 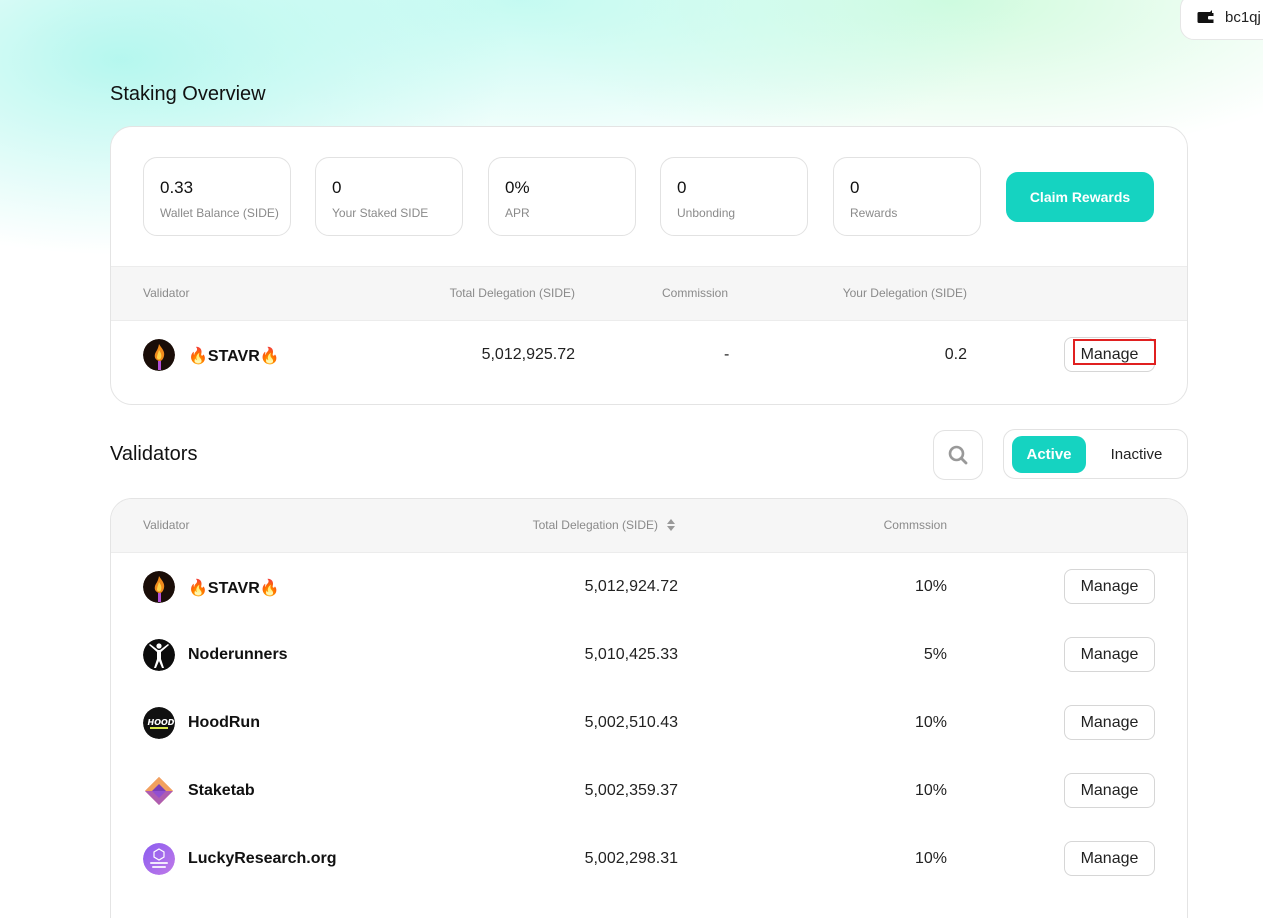 I want to click on stat-unbonding: 0 Unbonding, so click(x=734, y=196).